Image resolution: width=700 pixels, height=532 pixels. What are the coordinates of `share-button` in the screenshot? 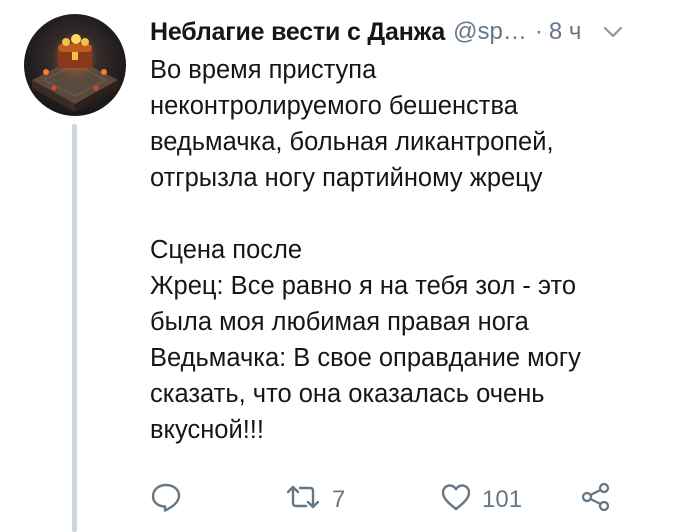 It's located at (596, 500).